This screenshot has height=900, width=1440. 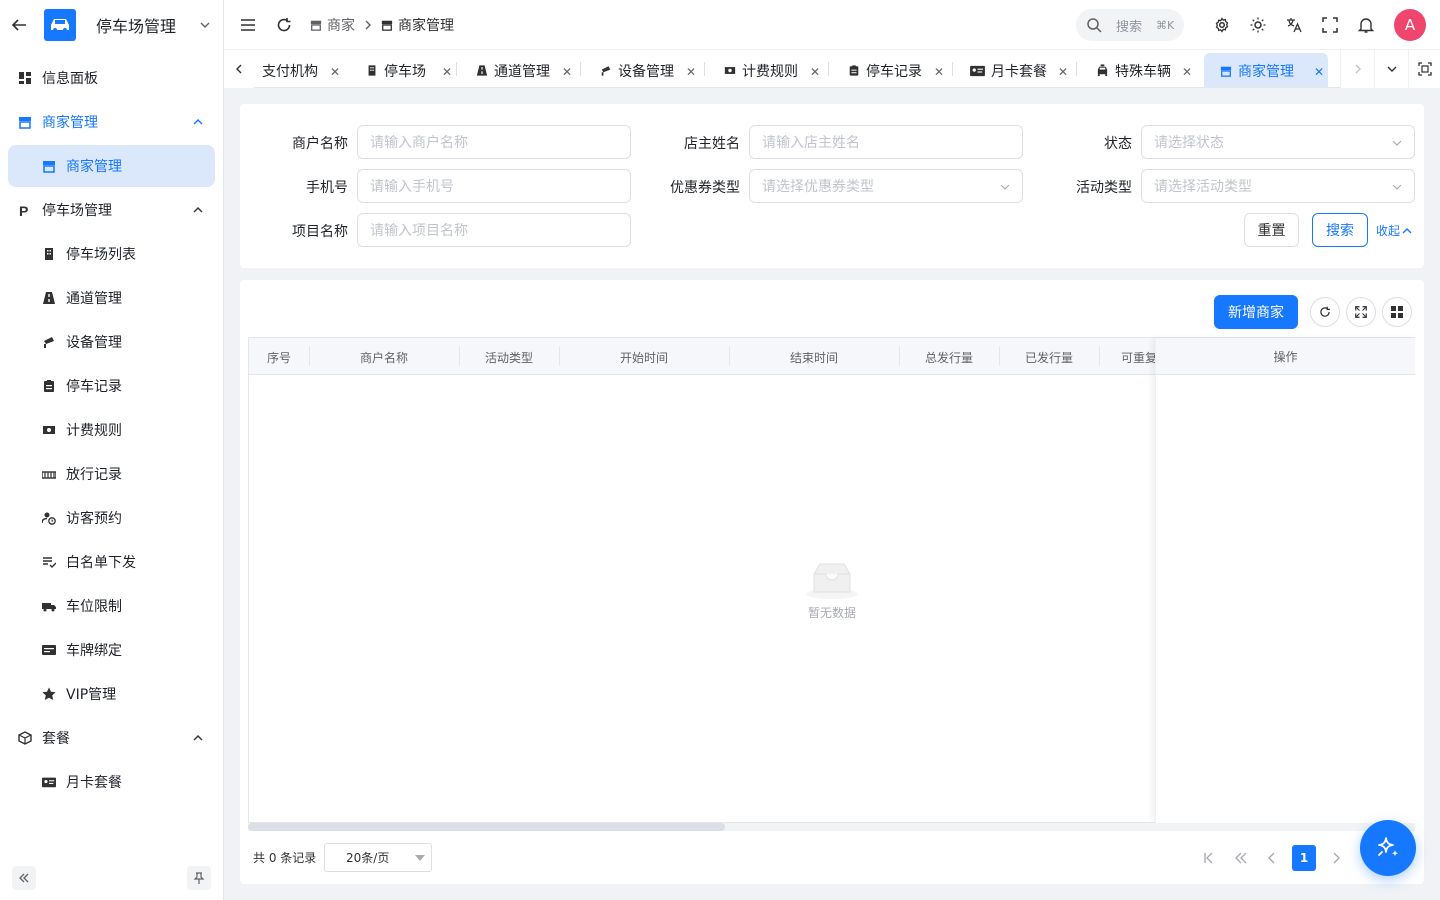 What do you see at coordinates (1278, 186) in the screenshot?
I see `activity-type-select: 请选择活动类型` at bounding box center [1278, 186].